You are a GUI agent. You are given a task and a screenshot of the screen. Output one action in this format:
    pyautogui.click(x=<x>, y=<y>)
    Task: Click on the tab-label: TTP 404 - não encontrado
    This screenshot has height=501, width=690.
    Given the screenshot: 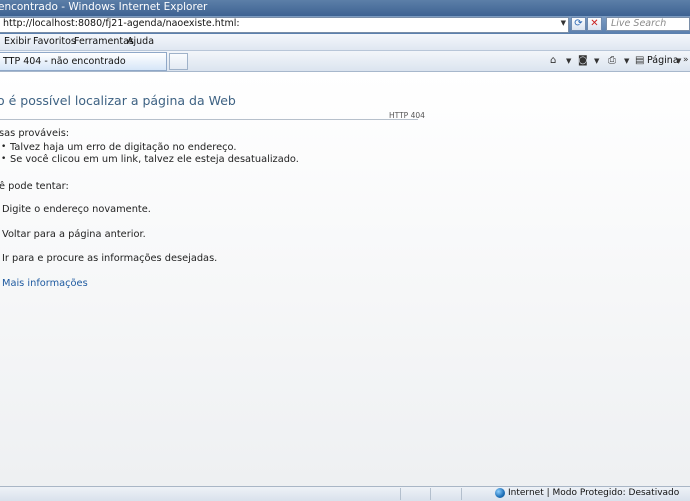 What is the action you would take?
    pyautogui.click(x=64, y=61)
    